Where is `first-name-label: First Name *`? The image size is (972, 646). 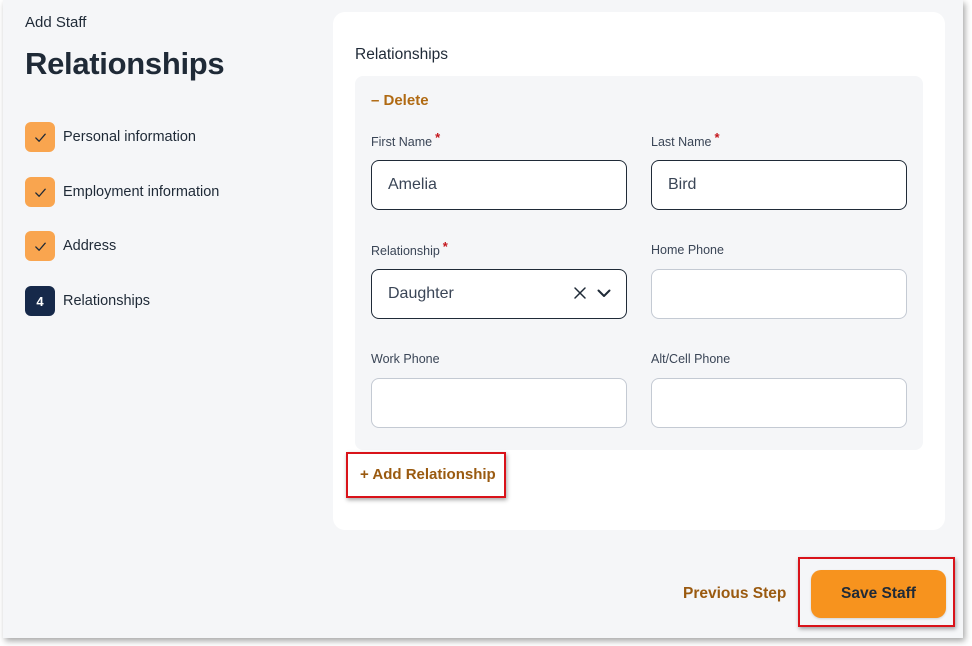
first-name-label: First Name * is located at coordinates (405, 139).